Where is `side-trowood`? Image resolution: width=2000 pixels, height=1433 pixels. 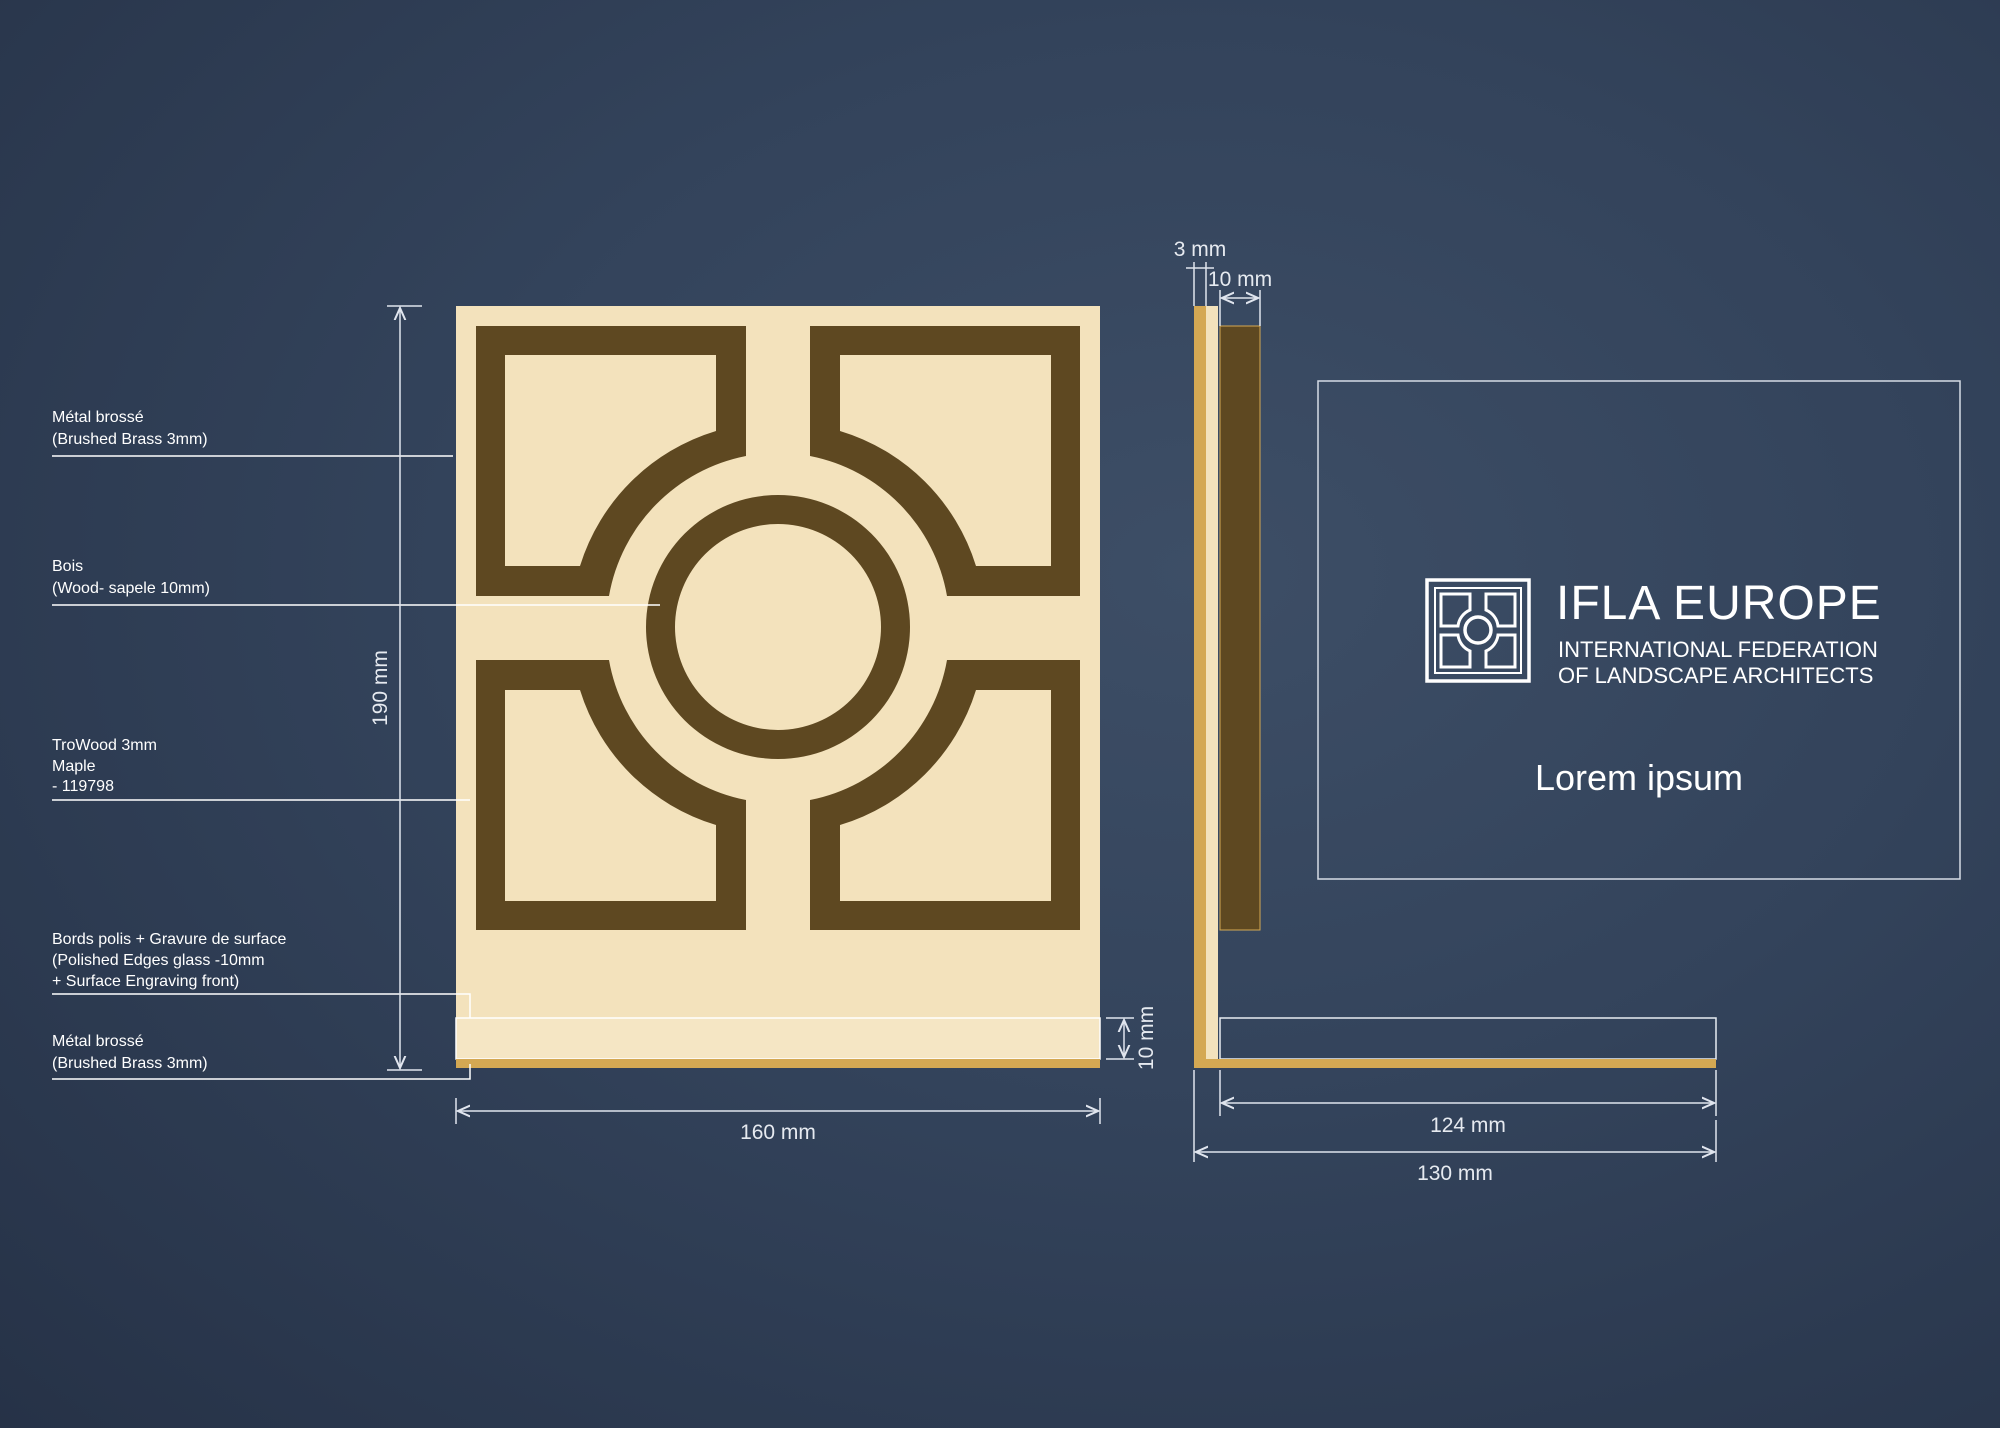
side-trowood is located at coordinates (1212, 683).